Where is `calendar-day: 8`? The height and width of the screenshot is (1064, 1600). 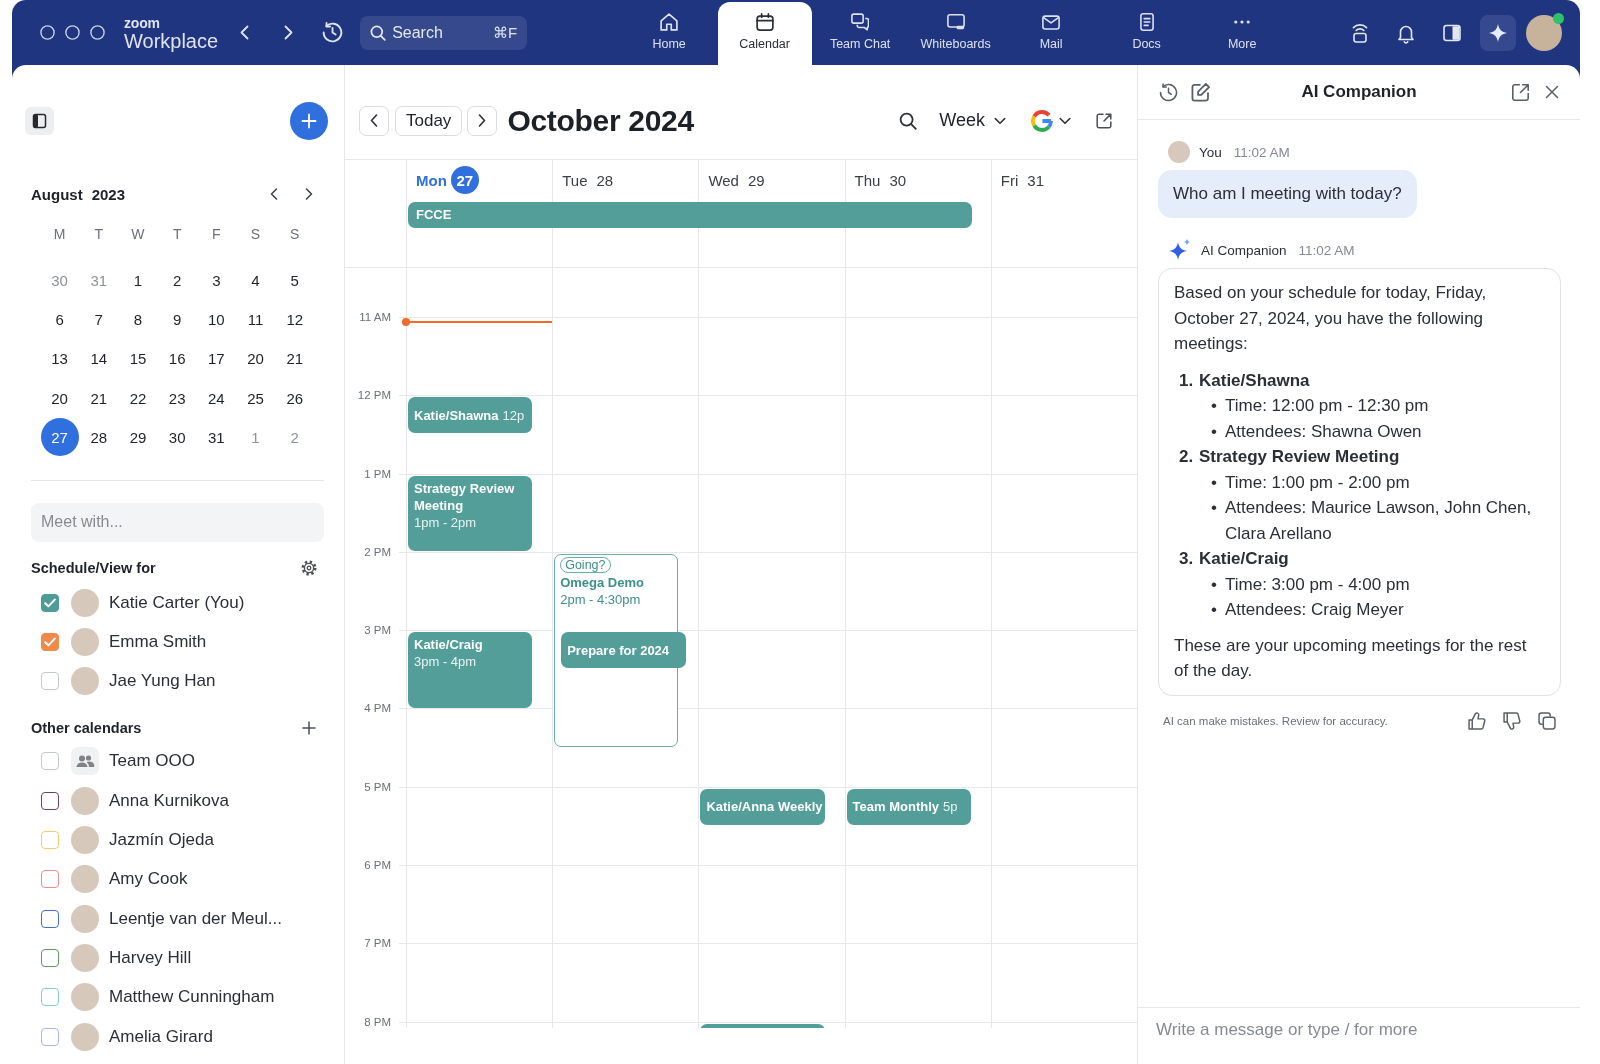 calendar-day: 8 is located at coordinates (137, 319).